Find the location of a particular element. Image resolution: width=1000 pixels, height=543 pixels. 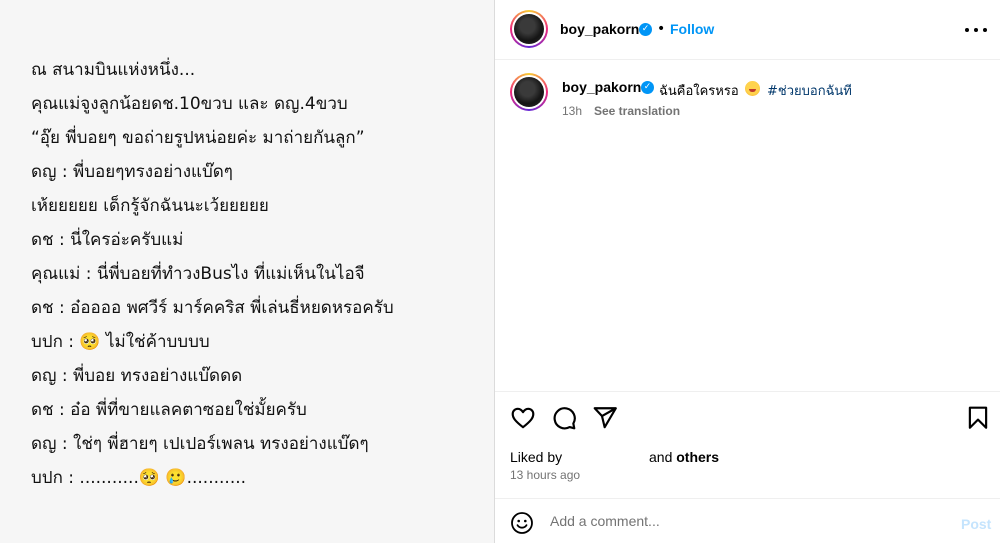

and-label: and is located at coordinates (661, 457).